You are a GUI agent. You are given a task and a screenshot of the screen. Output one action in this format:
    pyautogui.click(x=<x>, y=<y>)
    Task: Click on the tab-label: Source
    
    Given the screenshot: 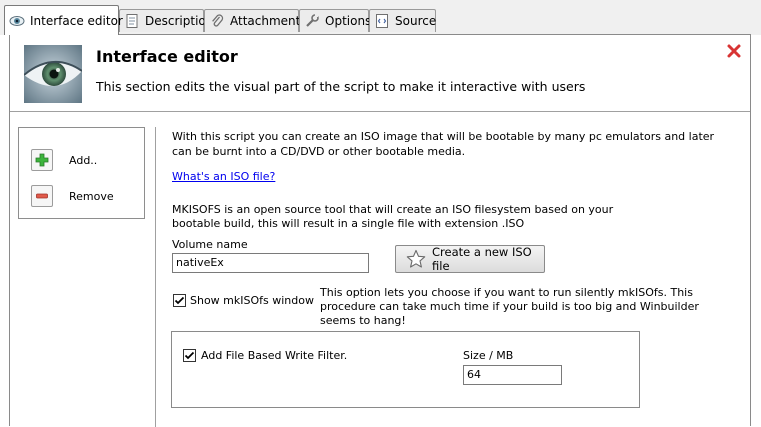 What is the action you would take?
    pyautogui.click(x=416, y=21)
    